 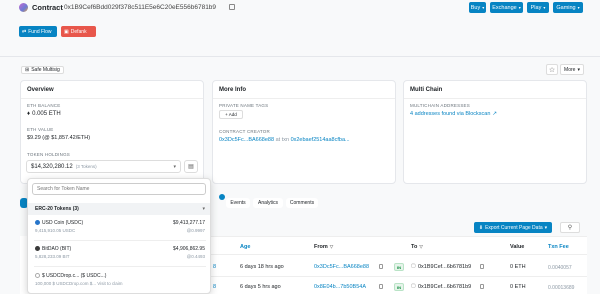 I want to click on export-button: ⬇ Export Current Page Data ▾, so click(x=513, y=227).